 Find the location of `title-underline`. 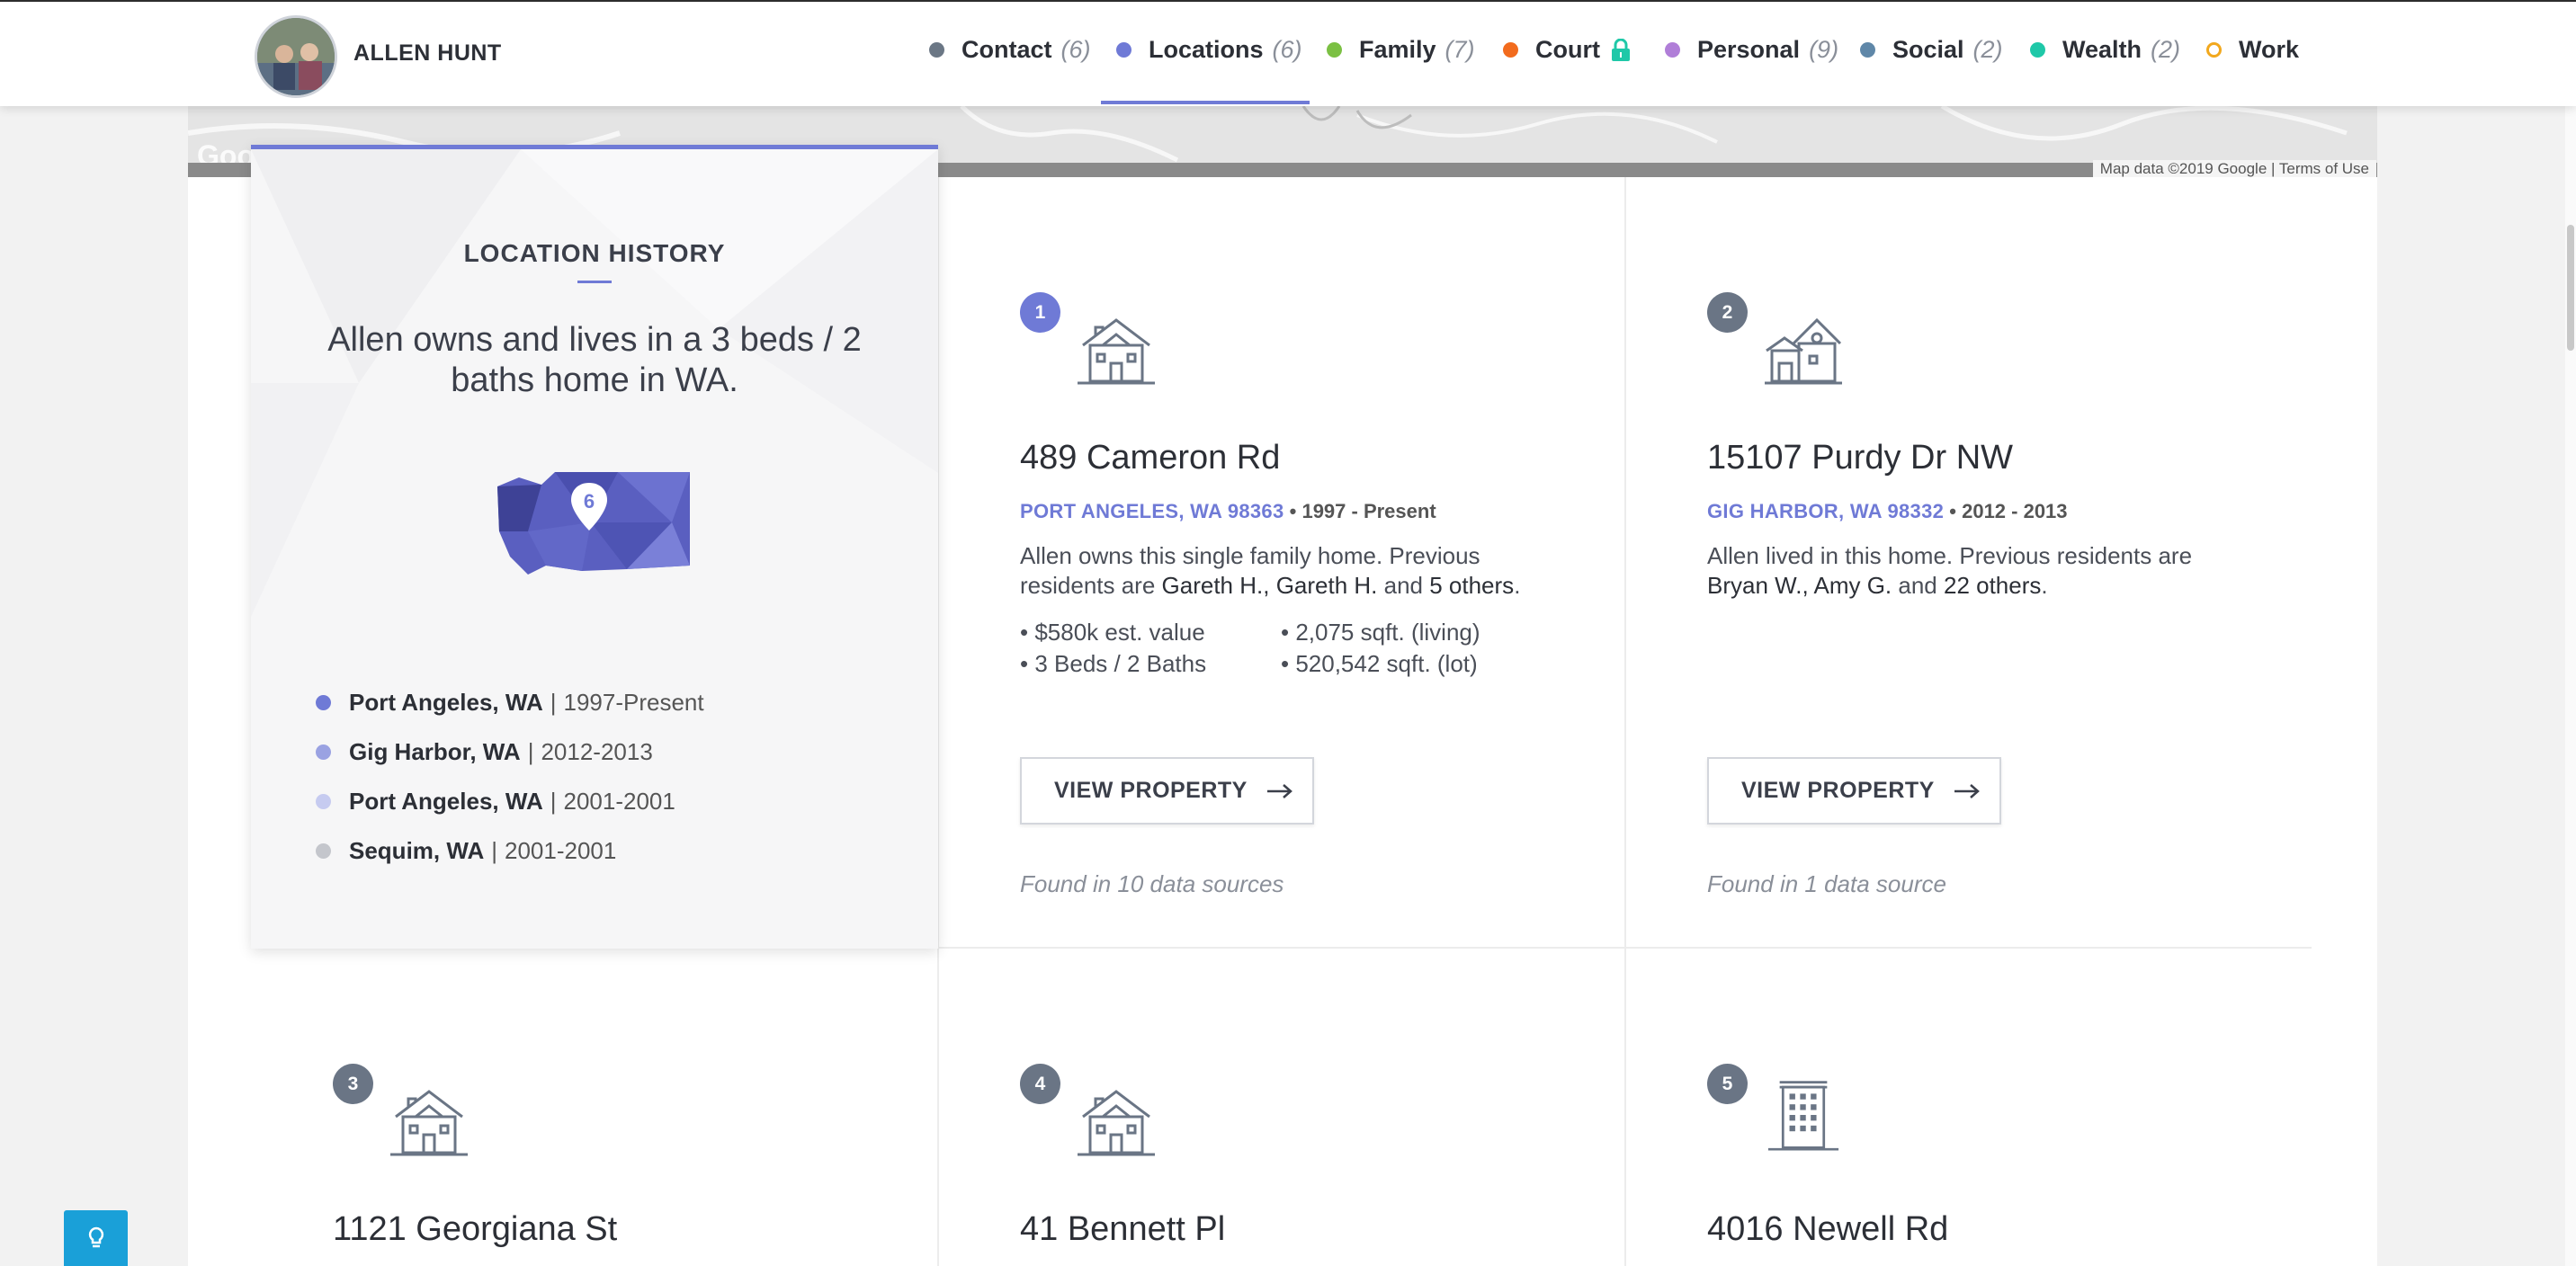

title-underline is located at coordinates (594, 282).